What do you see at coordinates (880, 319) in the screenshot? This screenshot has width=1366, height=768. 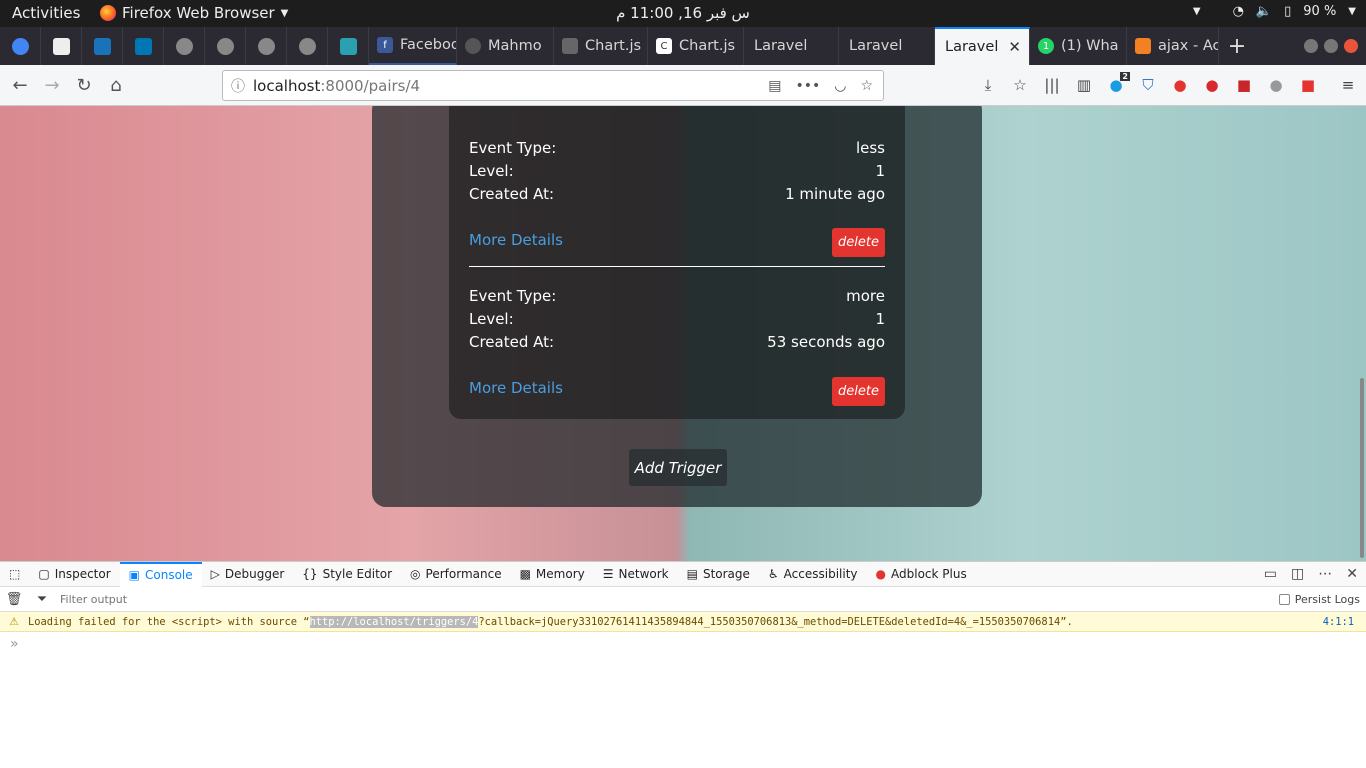 I see `level-value: 1` at bounding box center [880, 319].